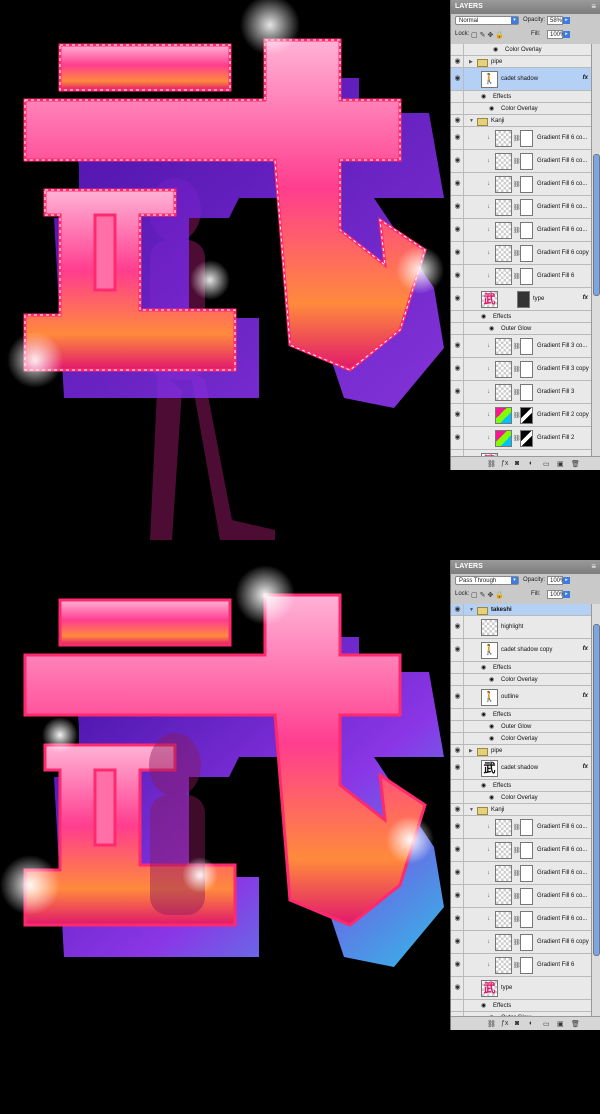 The image size is (600, 1114). I want to click on layer-row: ◉ ▶ pipe, so click(521, 751).